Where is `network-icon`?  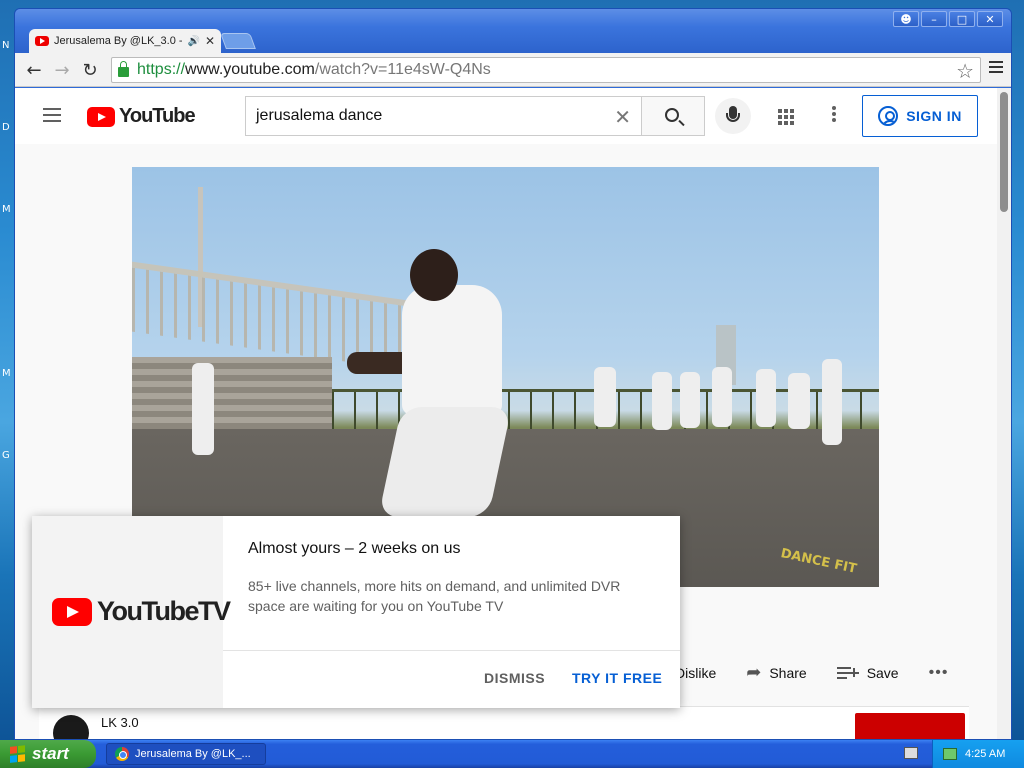 network-icon is located at coordinates (950, 754).